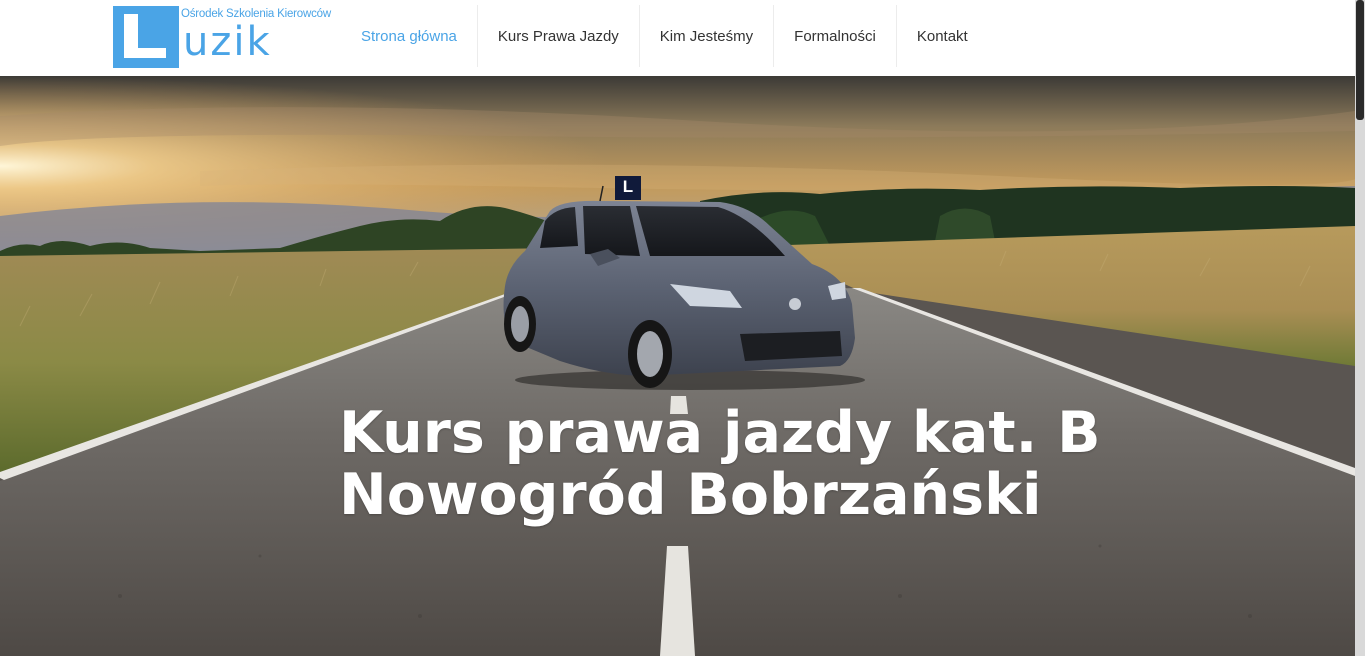 This screenshot has width=1365, height=656. I want to click on page-scrollbar, so click(1360, 328).